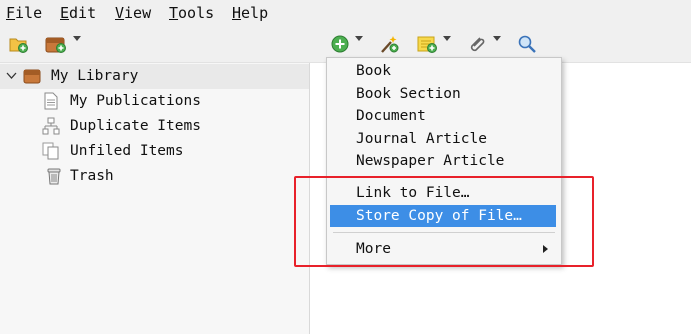  I want to click on locate-button, so click(527, 44).